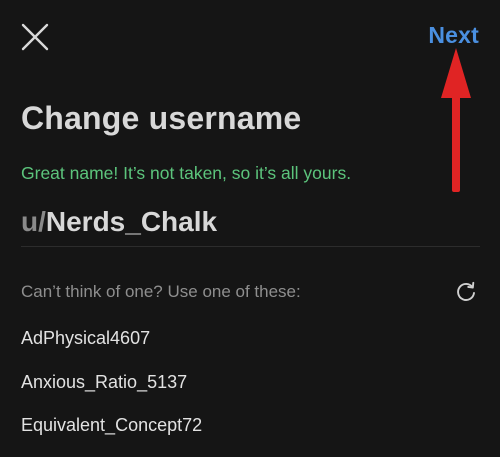  I want to click on refresh-suggestions-button, so click(466, 292).